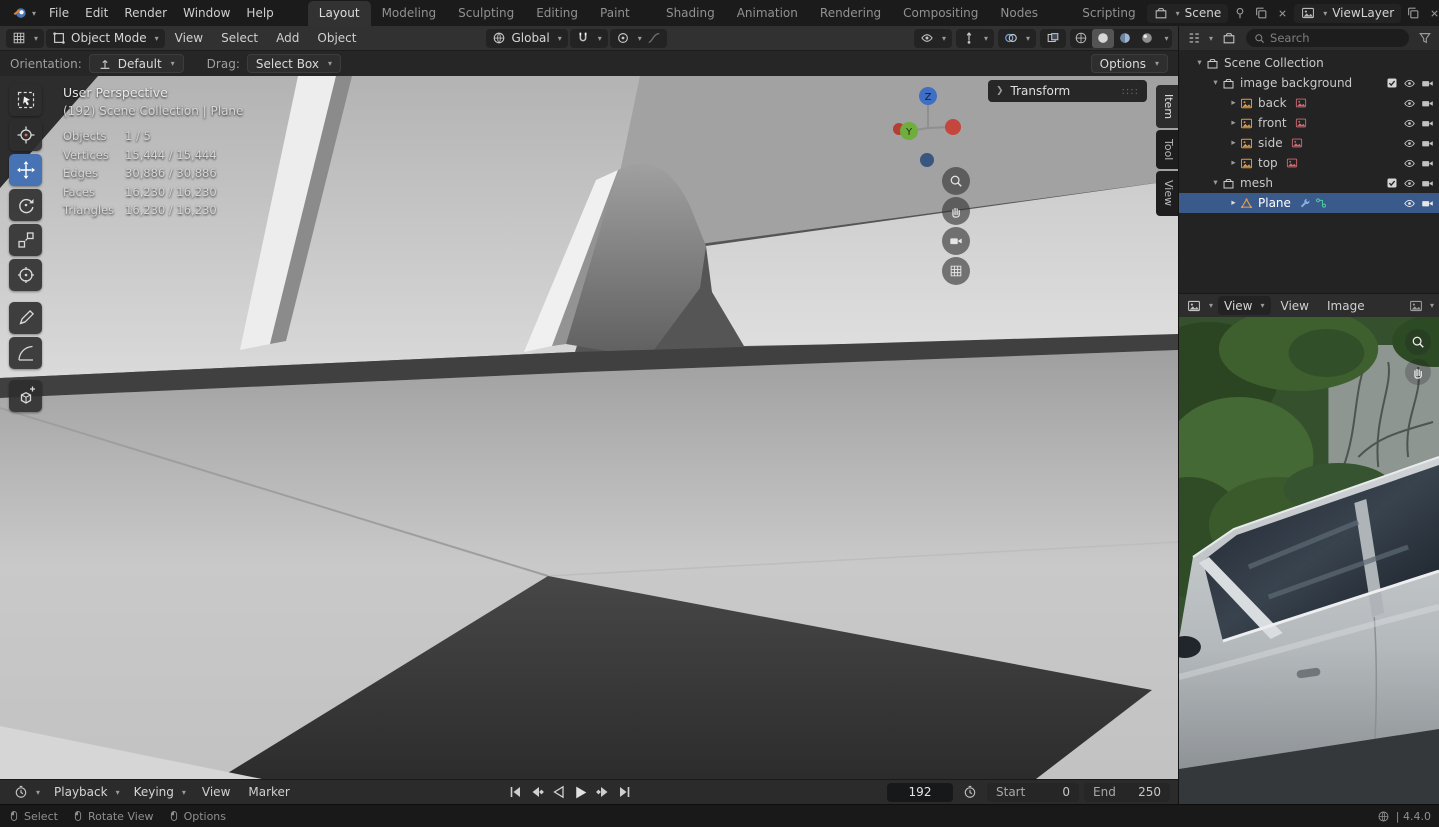 The width and height of the screenshot is (1439, 827). Describe the element at coordinates (1418, 372) in the screenshot. I see `image-pan-hand-button` at that location.